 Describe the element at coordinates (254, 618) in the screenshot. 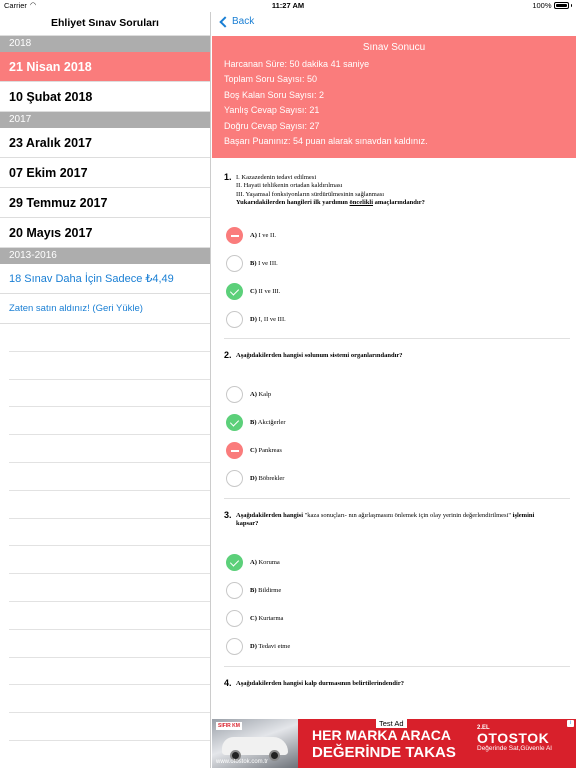

I see `option-c: C) Kurtarma` at that location.